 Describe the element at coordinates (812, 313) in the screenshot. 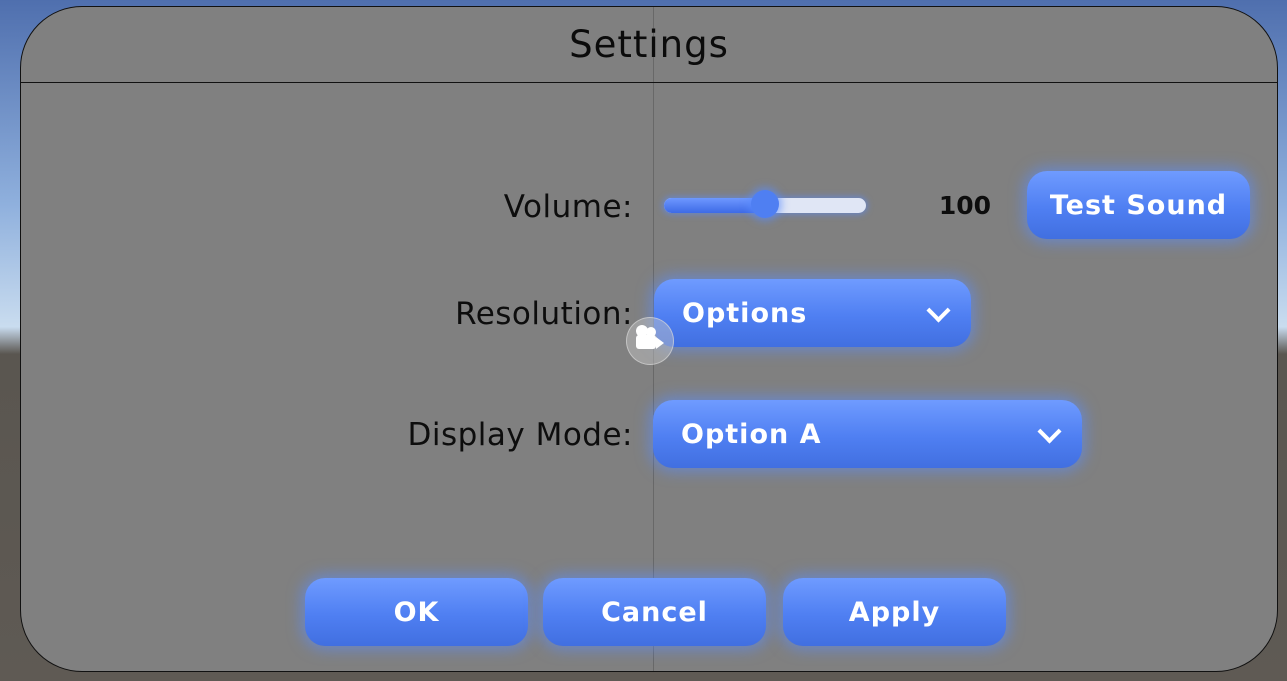

I see `resolution-dropdown: Options` at that location.